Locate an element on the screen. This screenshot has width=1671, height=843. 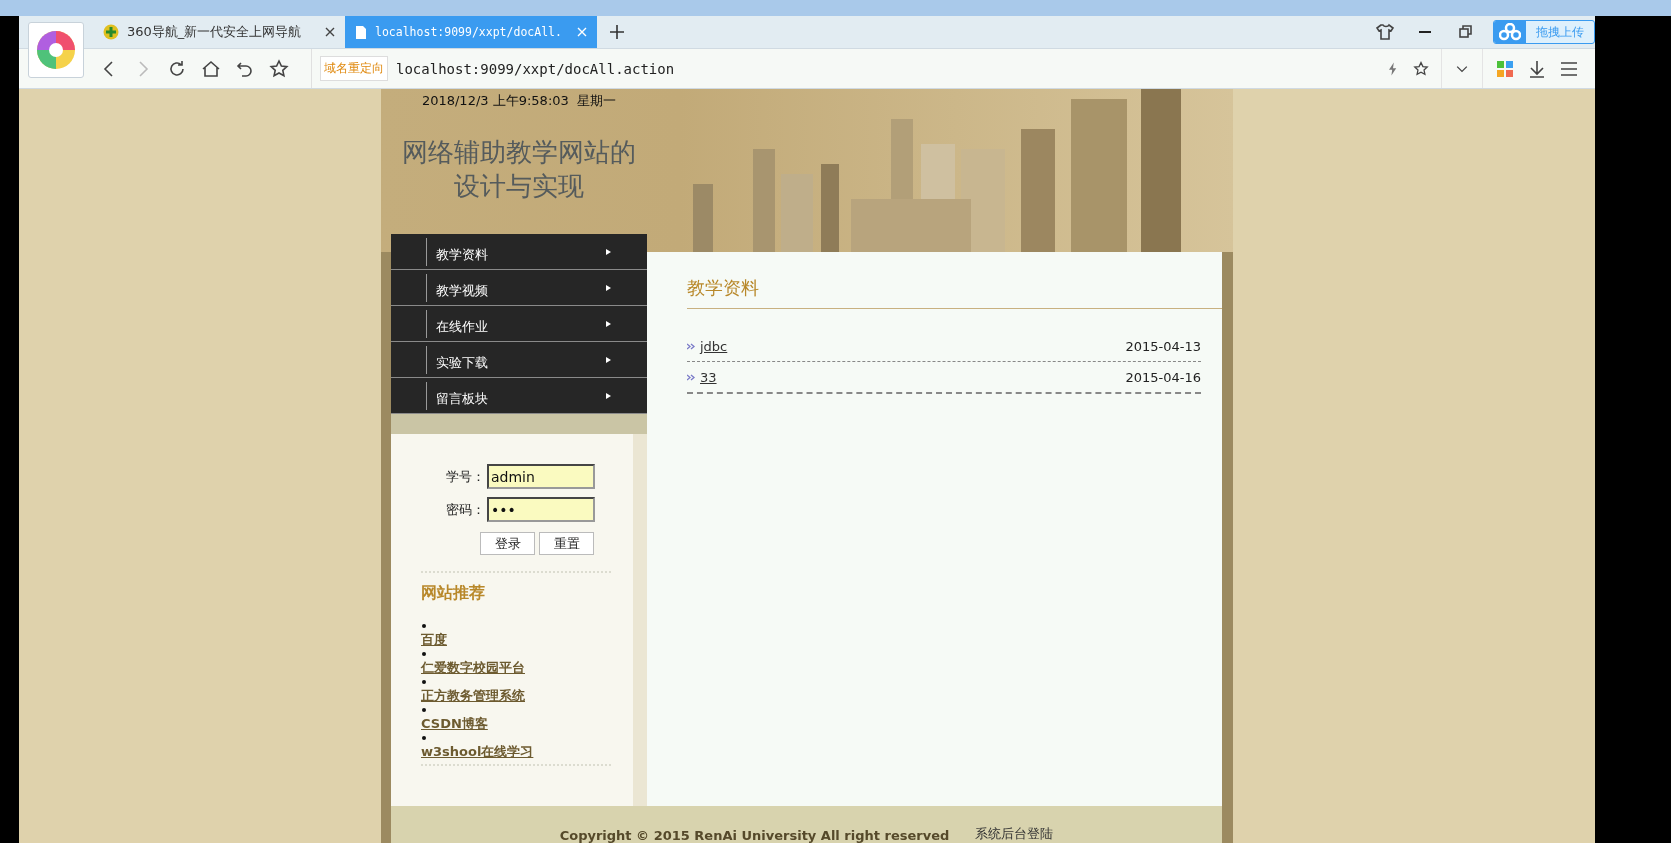
close-icon is located at coordinates (330, 32).